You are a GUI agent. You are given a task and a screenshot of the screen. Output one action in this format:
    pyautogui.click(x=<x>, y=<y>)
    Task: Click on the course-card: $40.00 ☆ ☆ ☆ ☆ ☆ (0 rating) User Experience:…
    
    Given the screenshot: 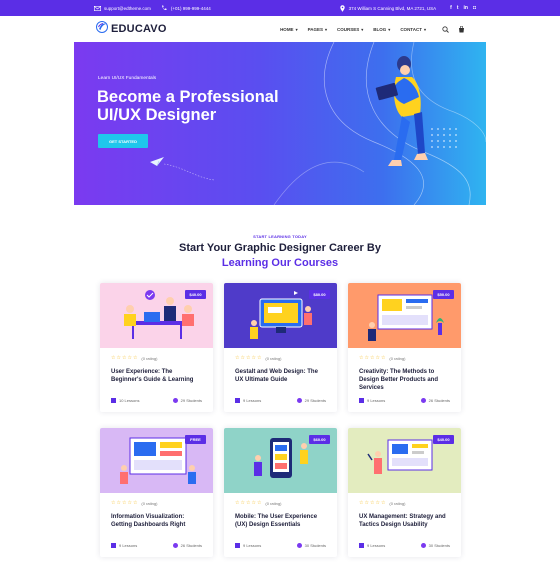 What is the action you would take?
    pyautogui.click(x=156, y=347)
    